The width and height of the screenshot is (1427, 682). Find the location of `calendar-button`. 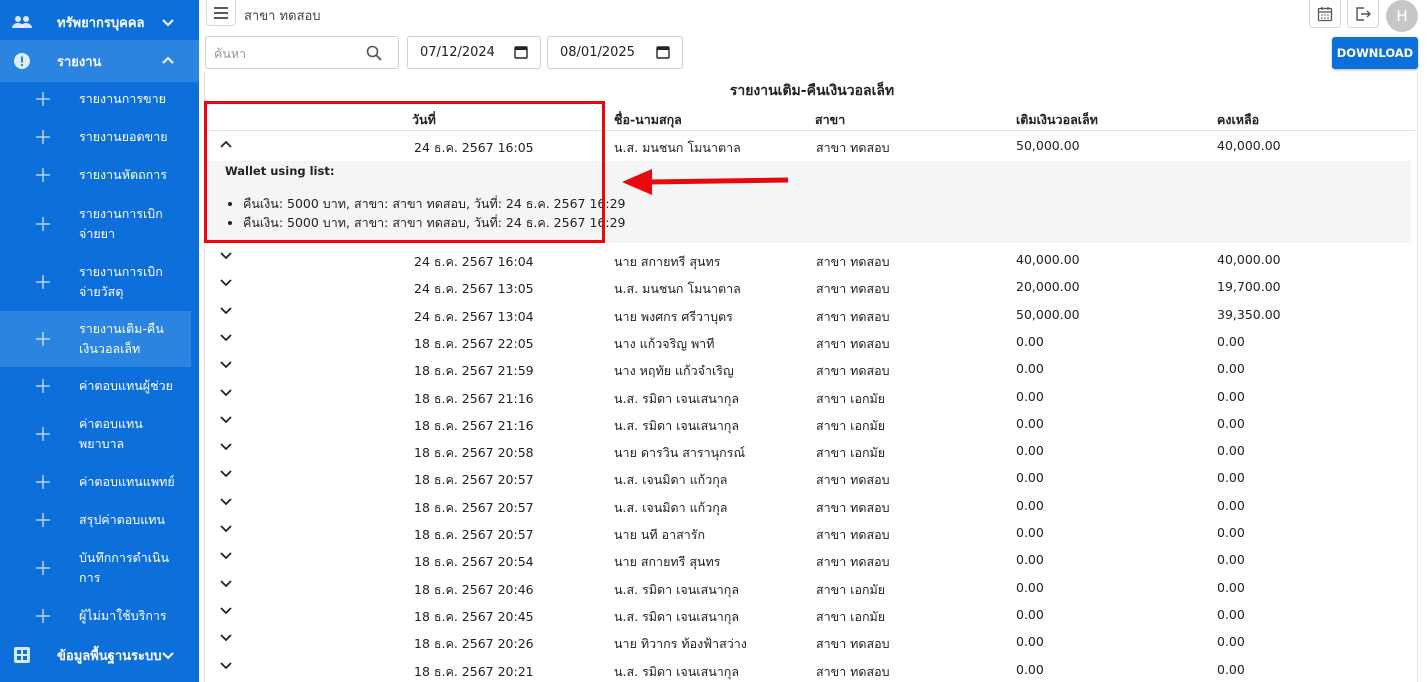

calendar-button is located at coordinates (1325, 14).